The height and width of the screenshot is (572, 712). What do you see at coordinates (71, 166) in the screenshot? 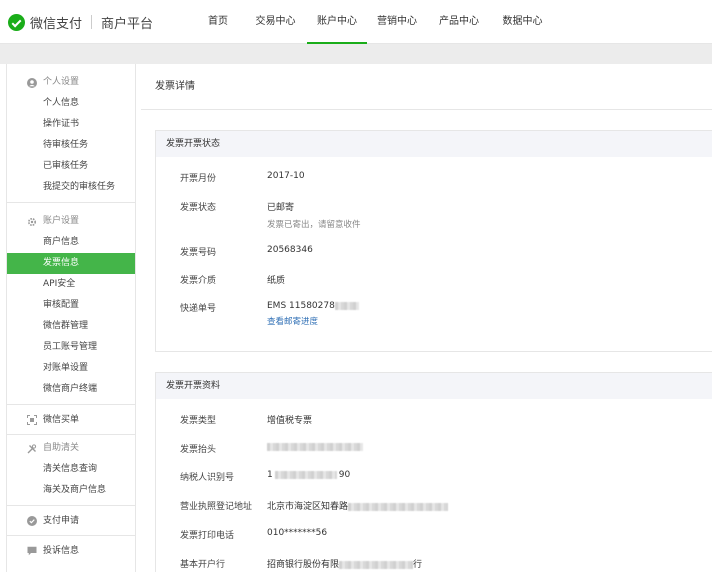
I see `sidebar-item-reviewed: 已审核任务` at bounding box center [71, 166].